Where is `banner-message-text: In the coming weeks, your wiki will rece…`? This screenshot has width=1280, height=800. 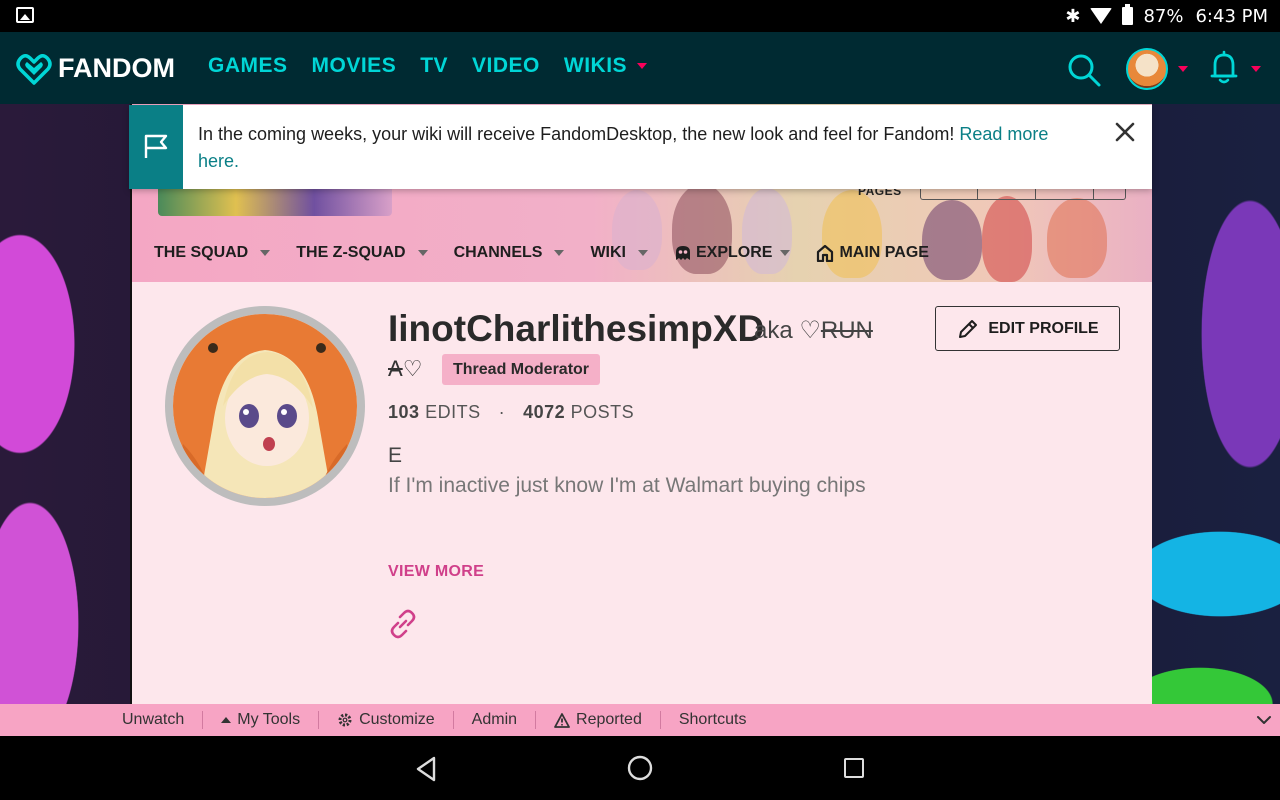
banner-message-text: In the coming weeks, your wiki will rece… is located at coordinates (579, 134).